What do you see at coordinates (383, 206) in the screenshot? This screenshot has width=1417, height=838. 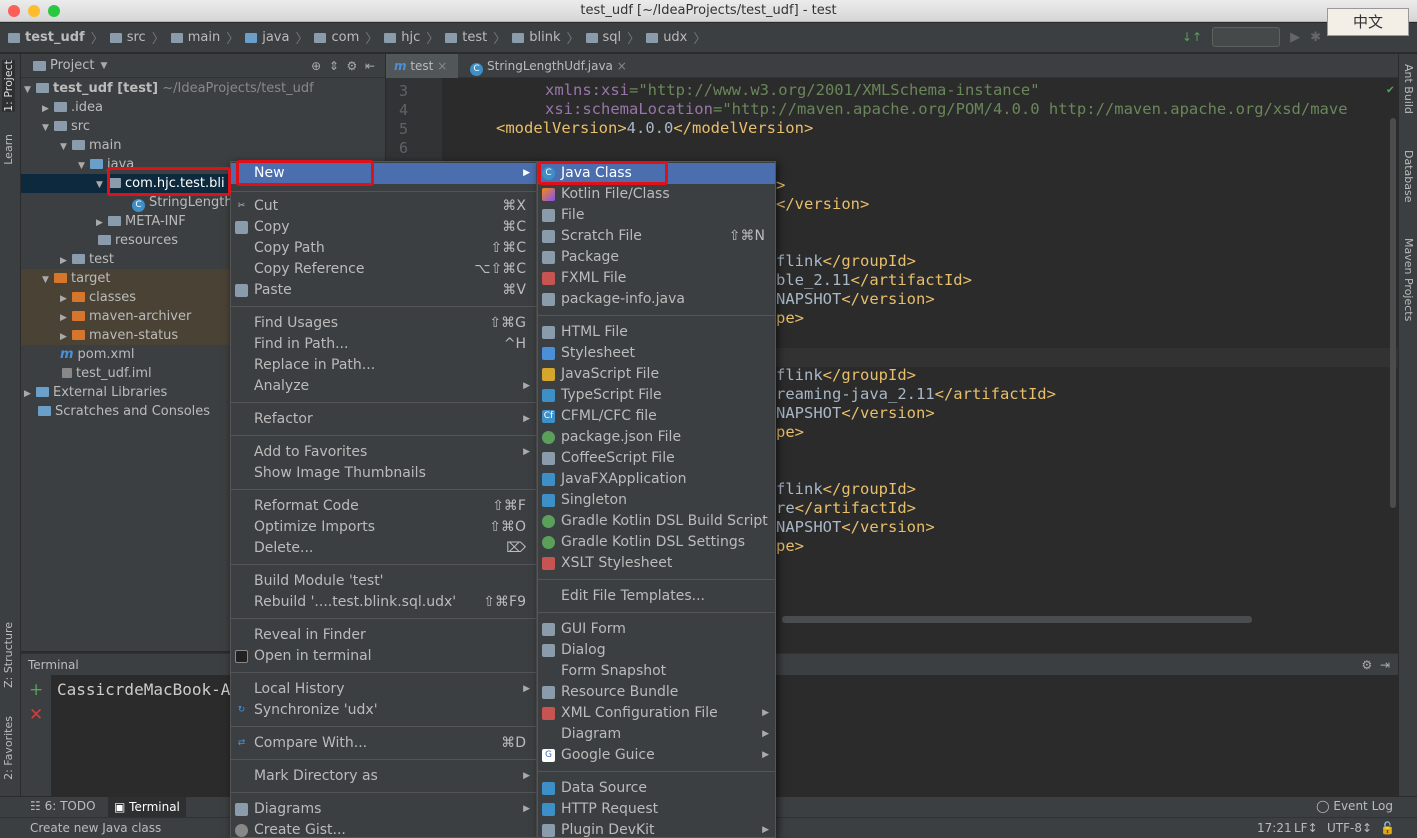 I see `menu-item-cut: ✂ Cut ⌘X` at bounding box center [383, 206].